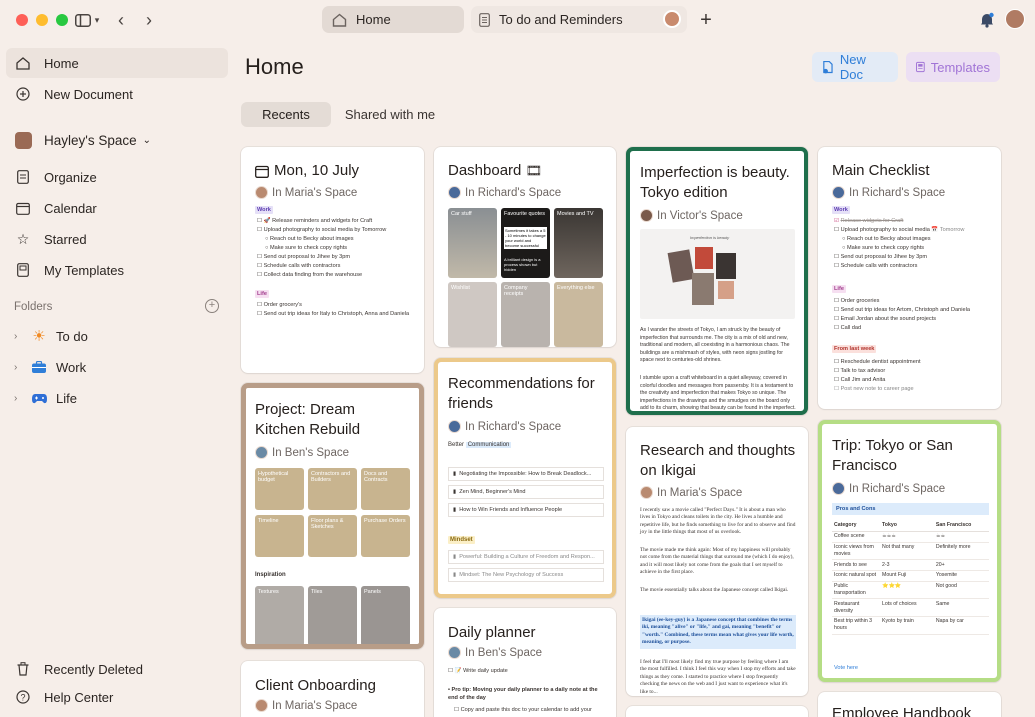  Describe the element at coordinates (39, 367) in the screenshot. I see `briefcase-icon` at that location.